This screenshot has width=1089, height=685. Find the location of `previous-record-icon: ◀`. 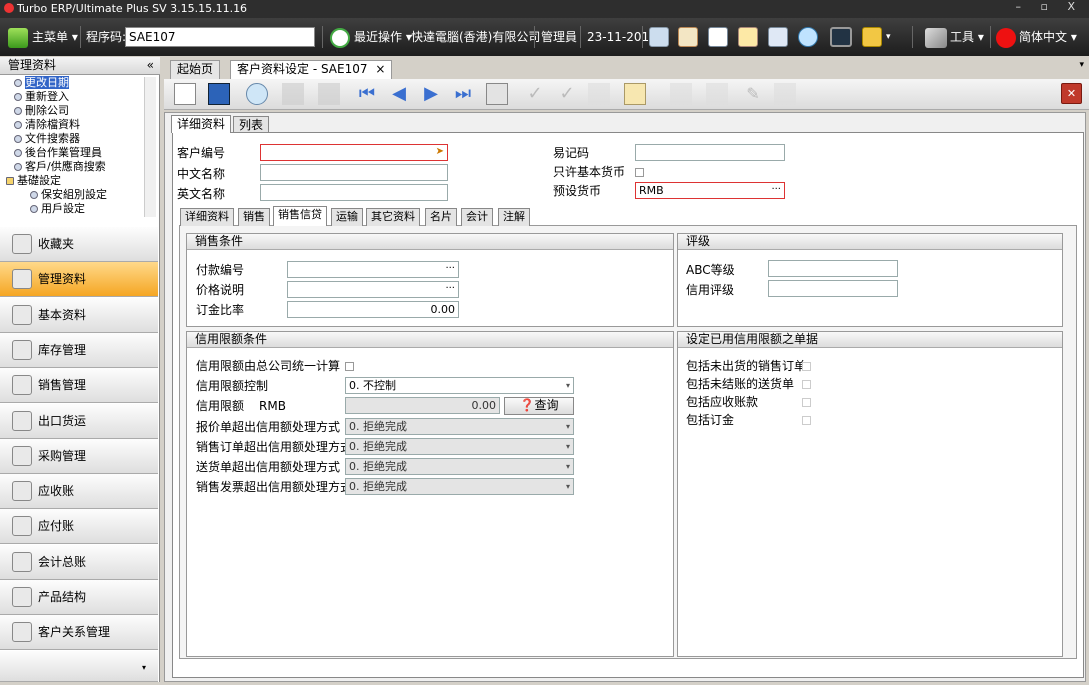

previous-record-icon: ◀ is located at coordinates (399, 94).